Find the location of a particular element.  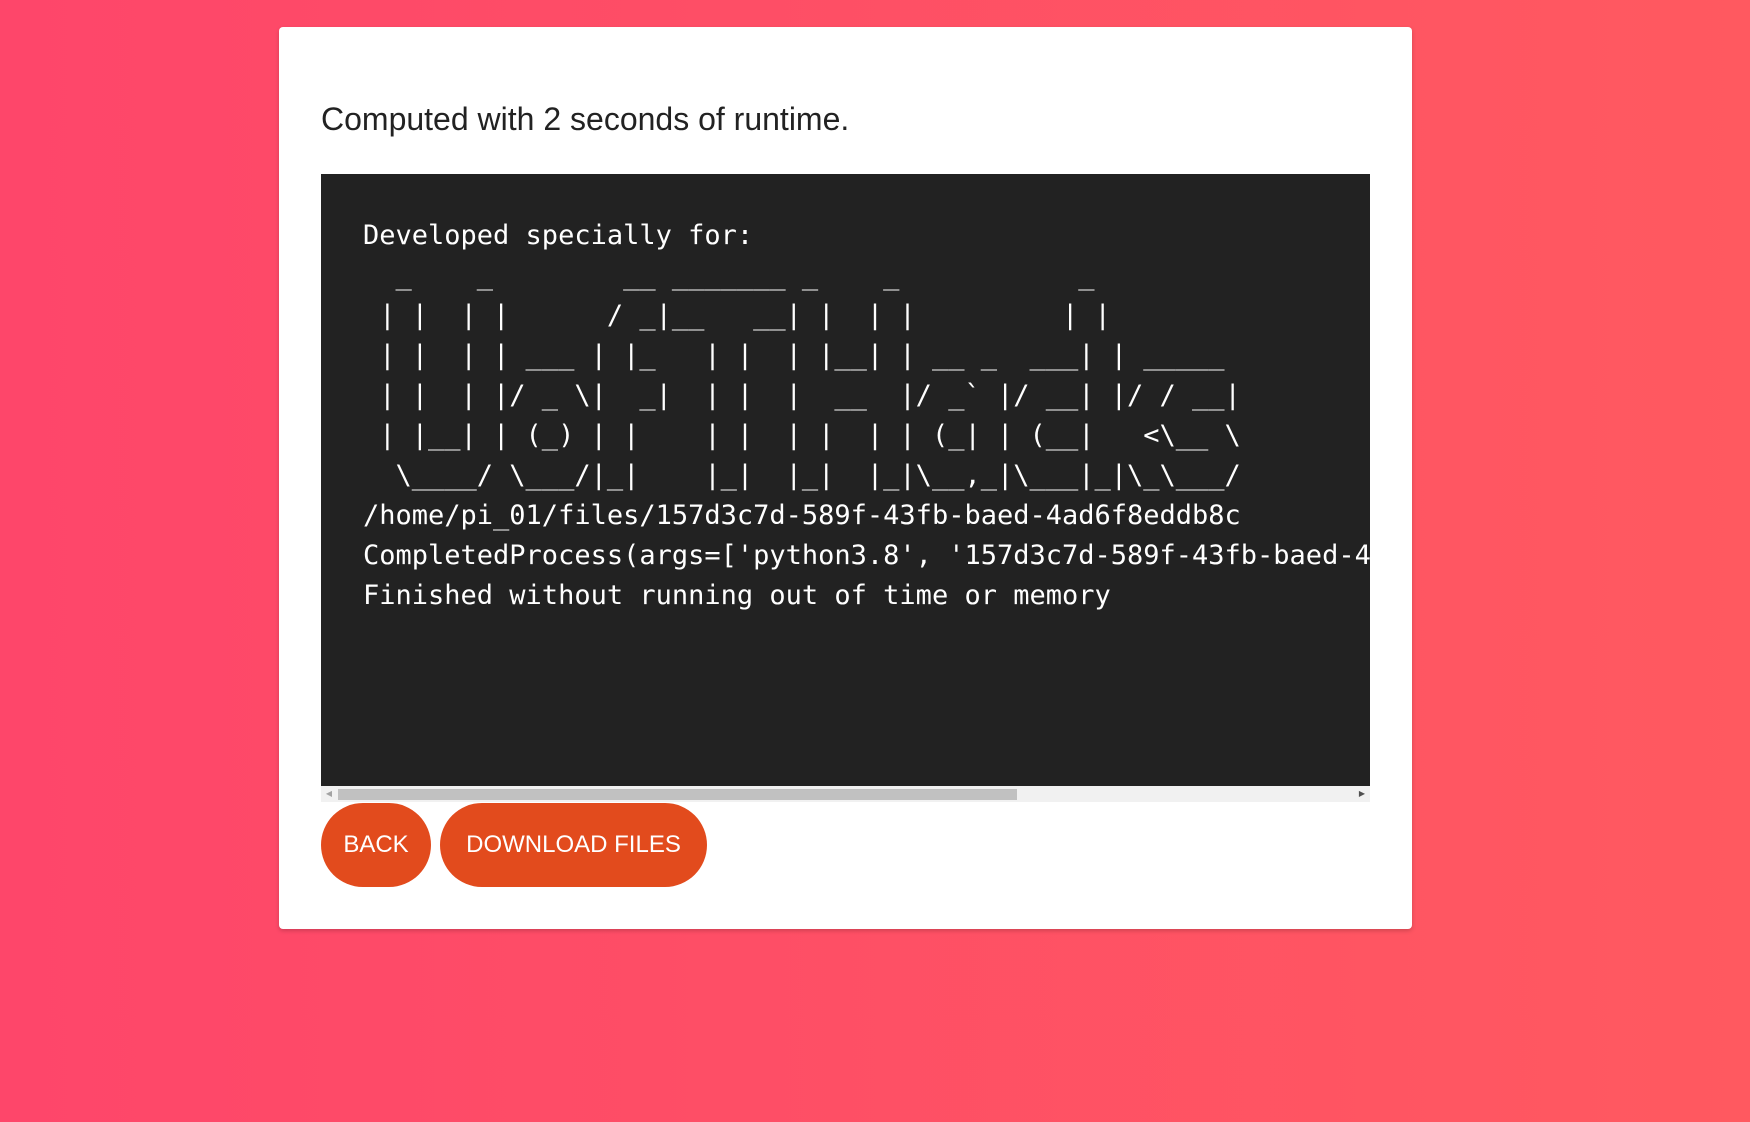

runtime-message: Computed with 2 seconds of runtime. is located at coordinates (585, 119).